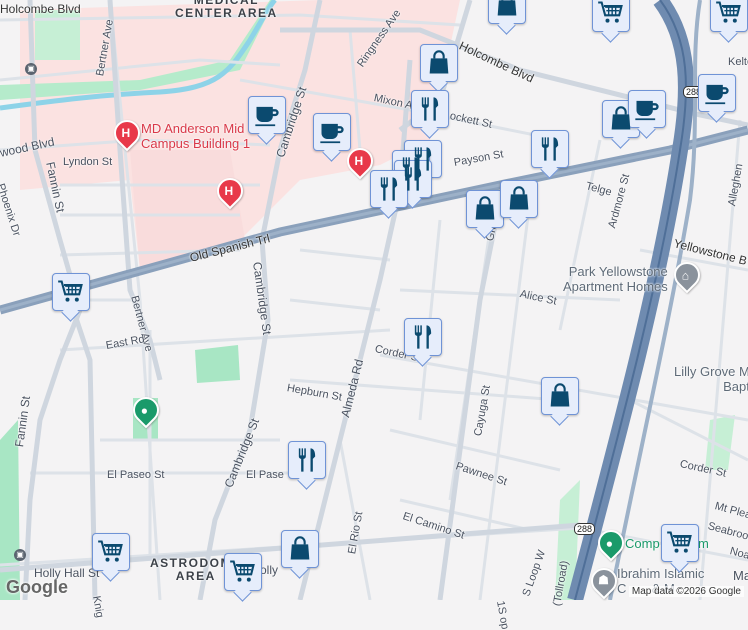  I want to click on street-label: El Paseo St, so click(136, 475).